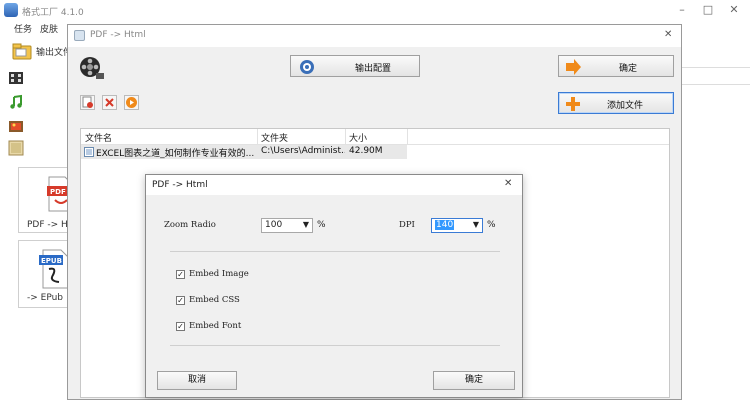 This screenshot has width=750, height=400. Describe the element at coordinates (491, 225) in the screenshot. I see `dpi-unit: %` at that location.